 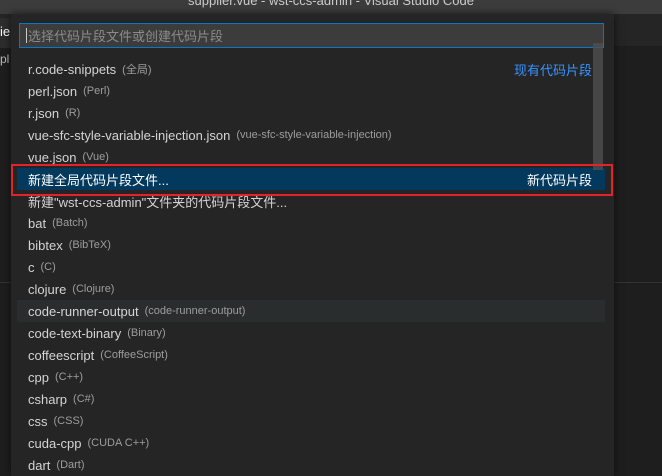 What do you see at coordinates (311, 69) in the screenshot?
I see `list-item: r.code-snippets (全局) 现有代码片段` at bounding box center [311, 69].